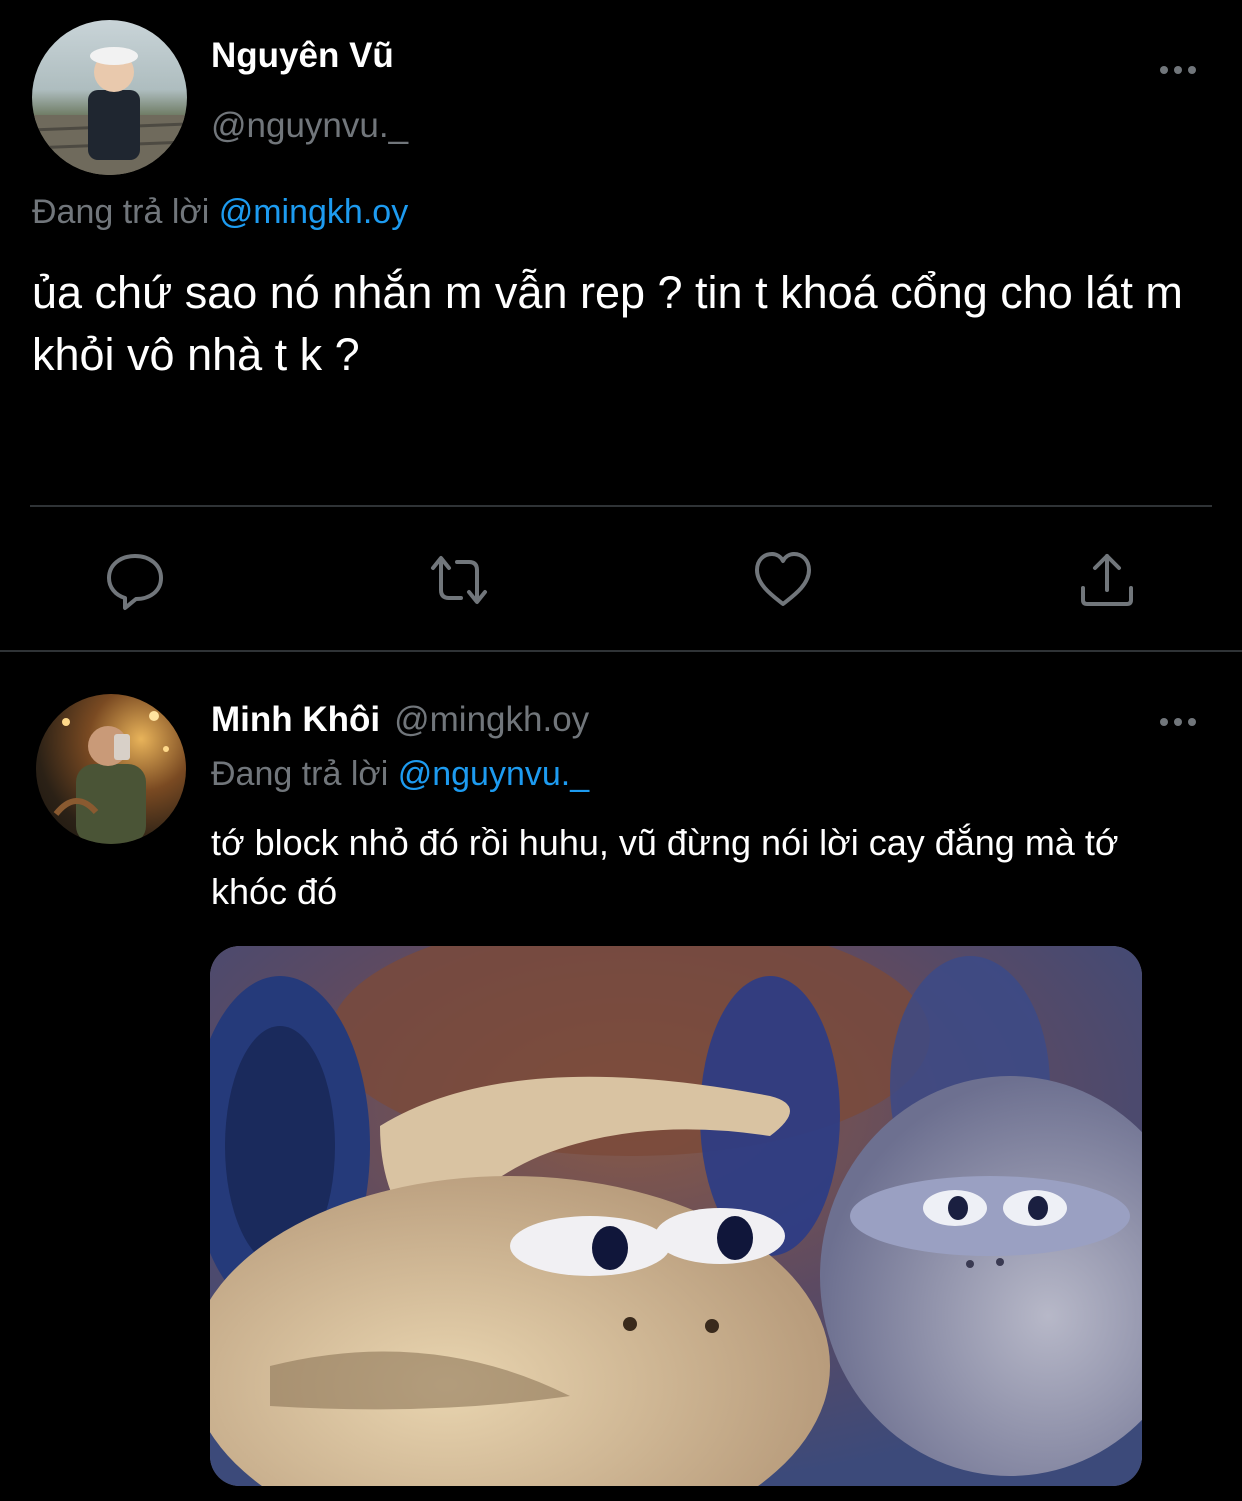 This screenshot has height=1501, width=1242. I want to click on display-name: Minh Khôi, so click(295, 719).